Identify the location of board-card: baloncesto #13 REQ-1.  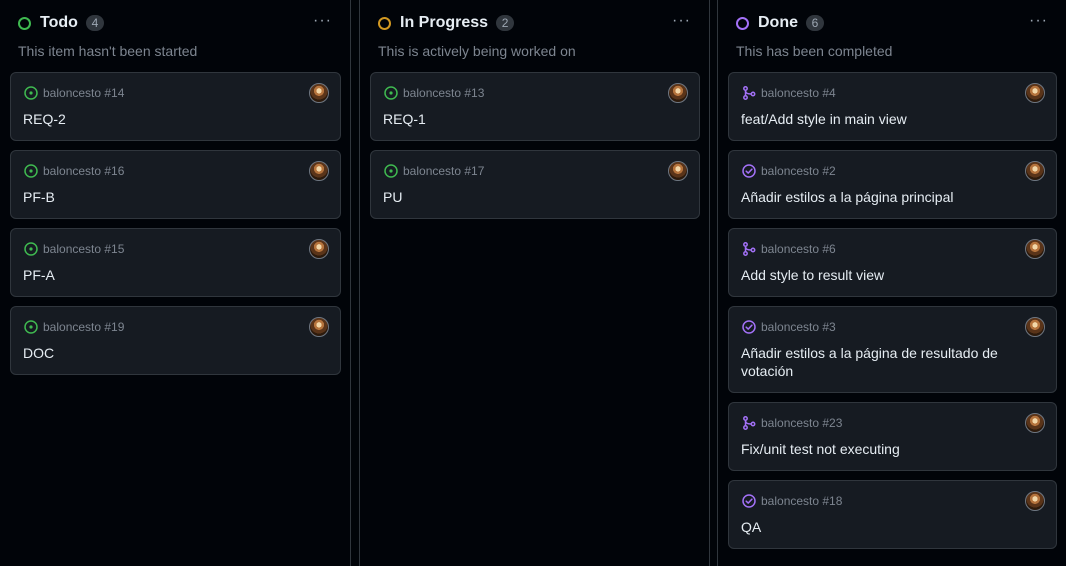
(535, 106).